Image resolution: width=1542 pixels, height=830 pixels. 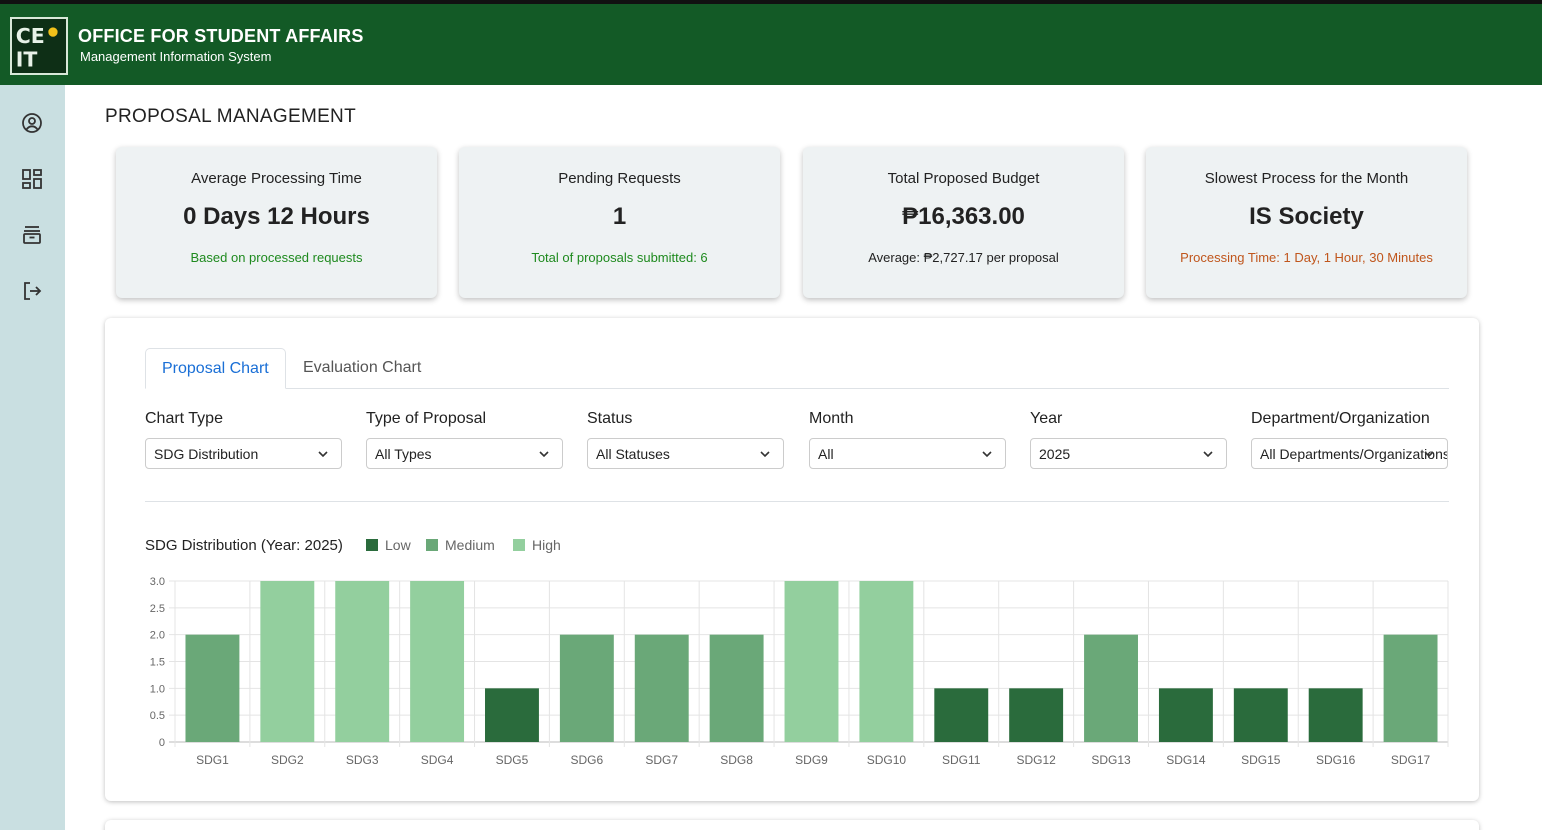 What do you see at coordinates (1128, 453) in the screenshot?
I see `year-select: 2025` at bounding box center [1128, 453].